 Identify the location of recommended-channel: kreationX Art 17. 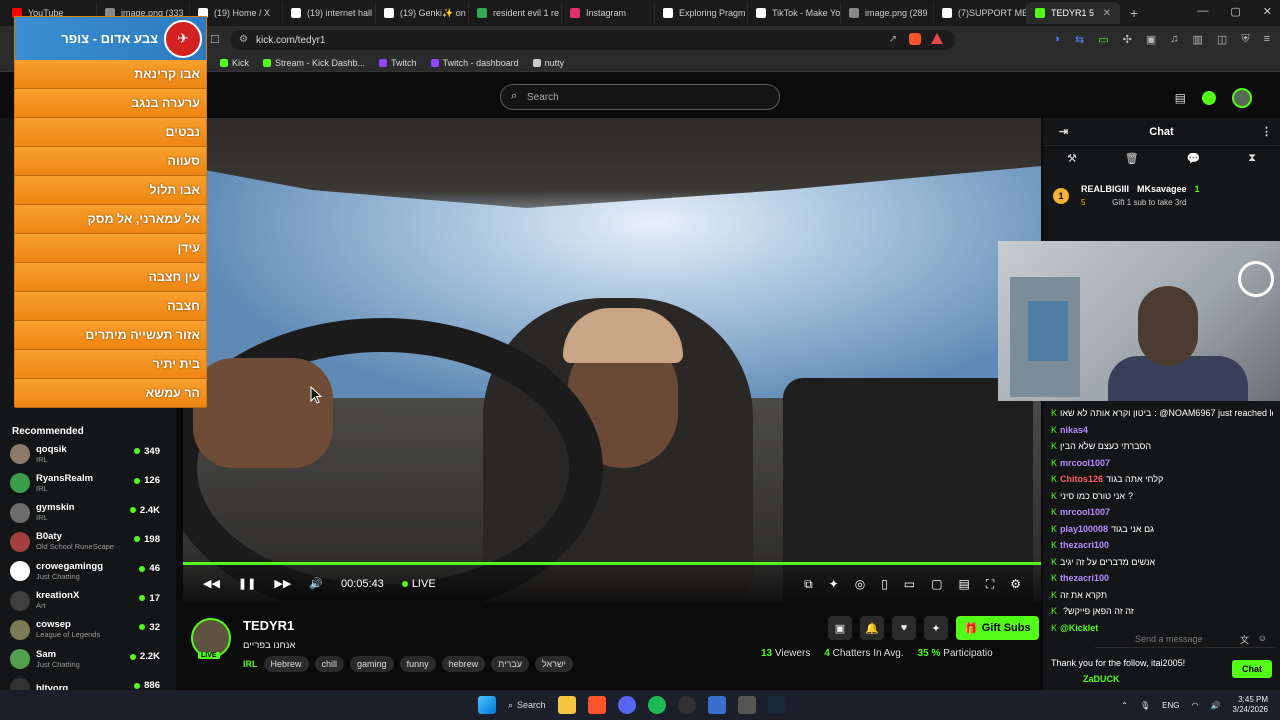
(85, 601).